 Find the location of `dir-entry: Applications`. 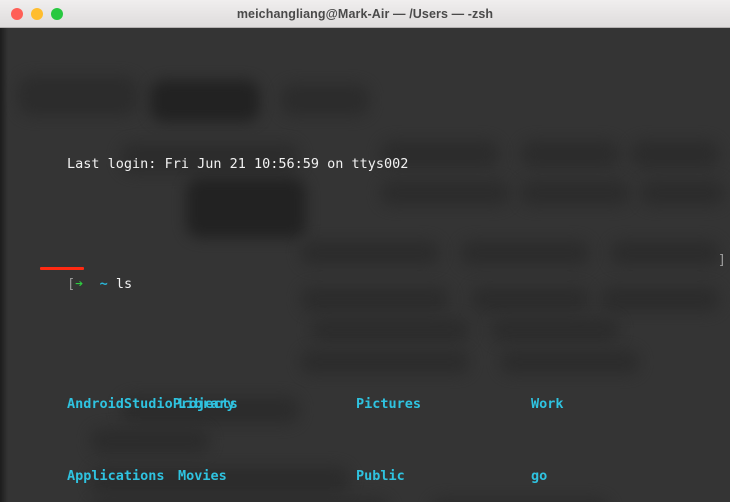

dir-entry: Applications is located at coordinates (116, 476).